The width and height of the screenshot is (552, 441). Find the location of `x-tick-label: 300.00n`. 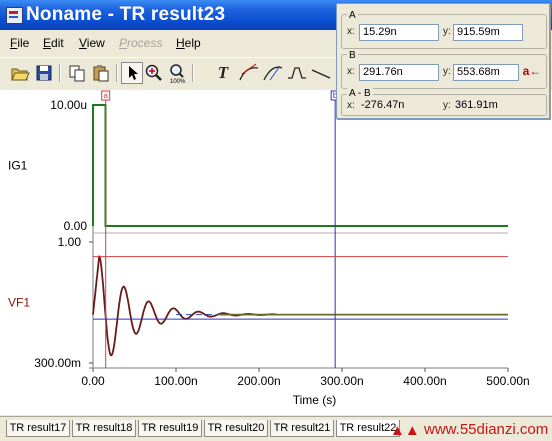

x-tick-label: 300.00n is located at coordinates (341, 381).